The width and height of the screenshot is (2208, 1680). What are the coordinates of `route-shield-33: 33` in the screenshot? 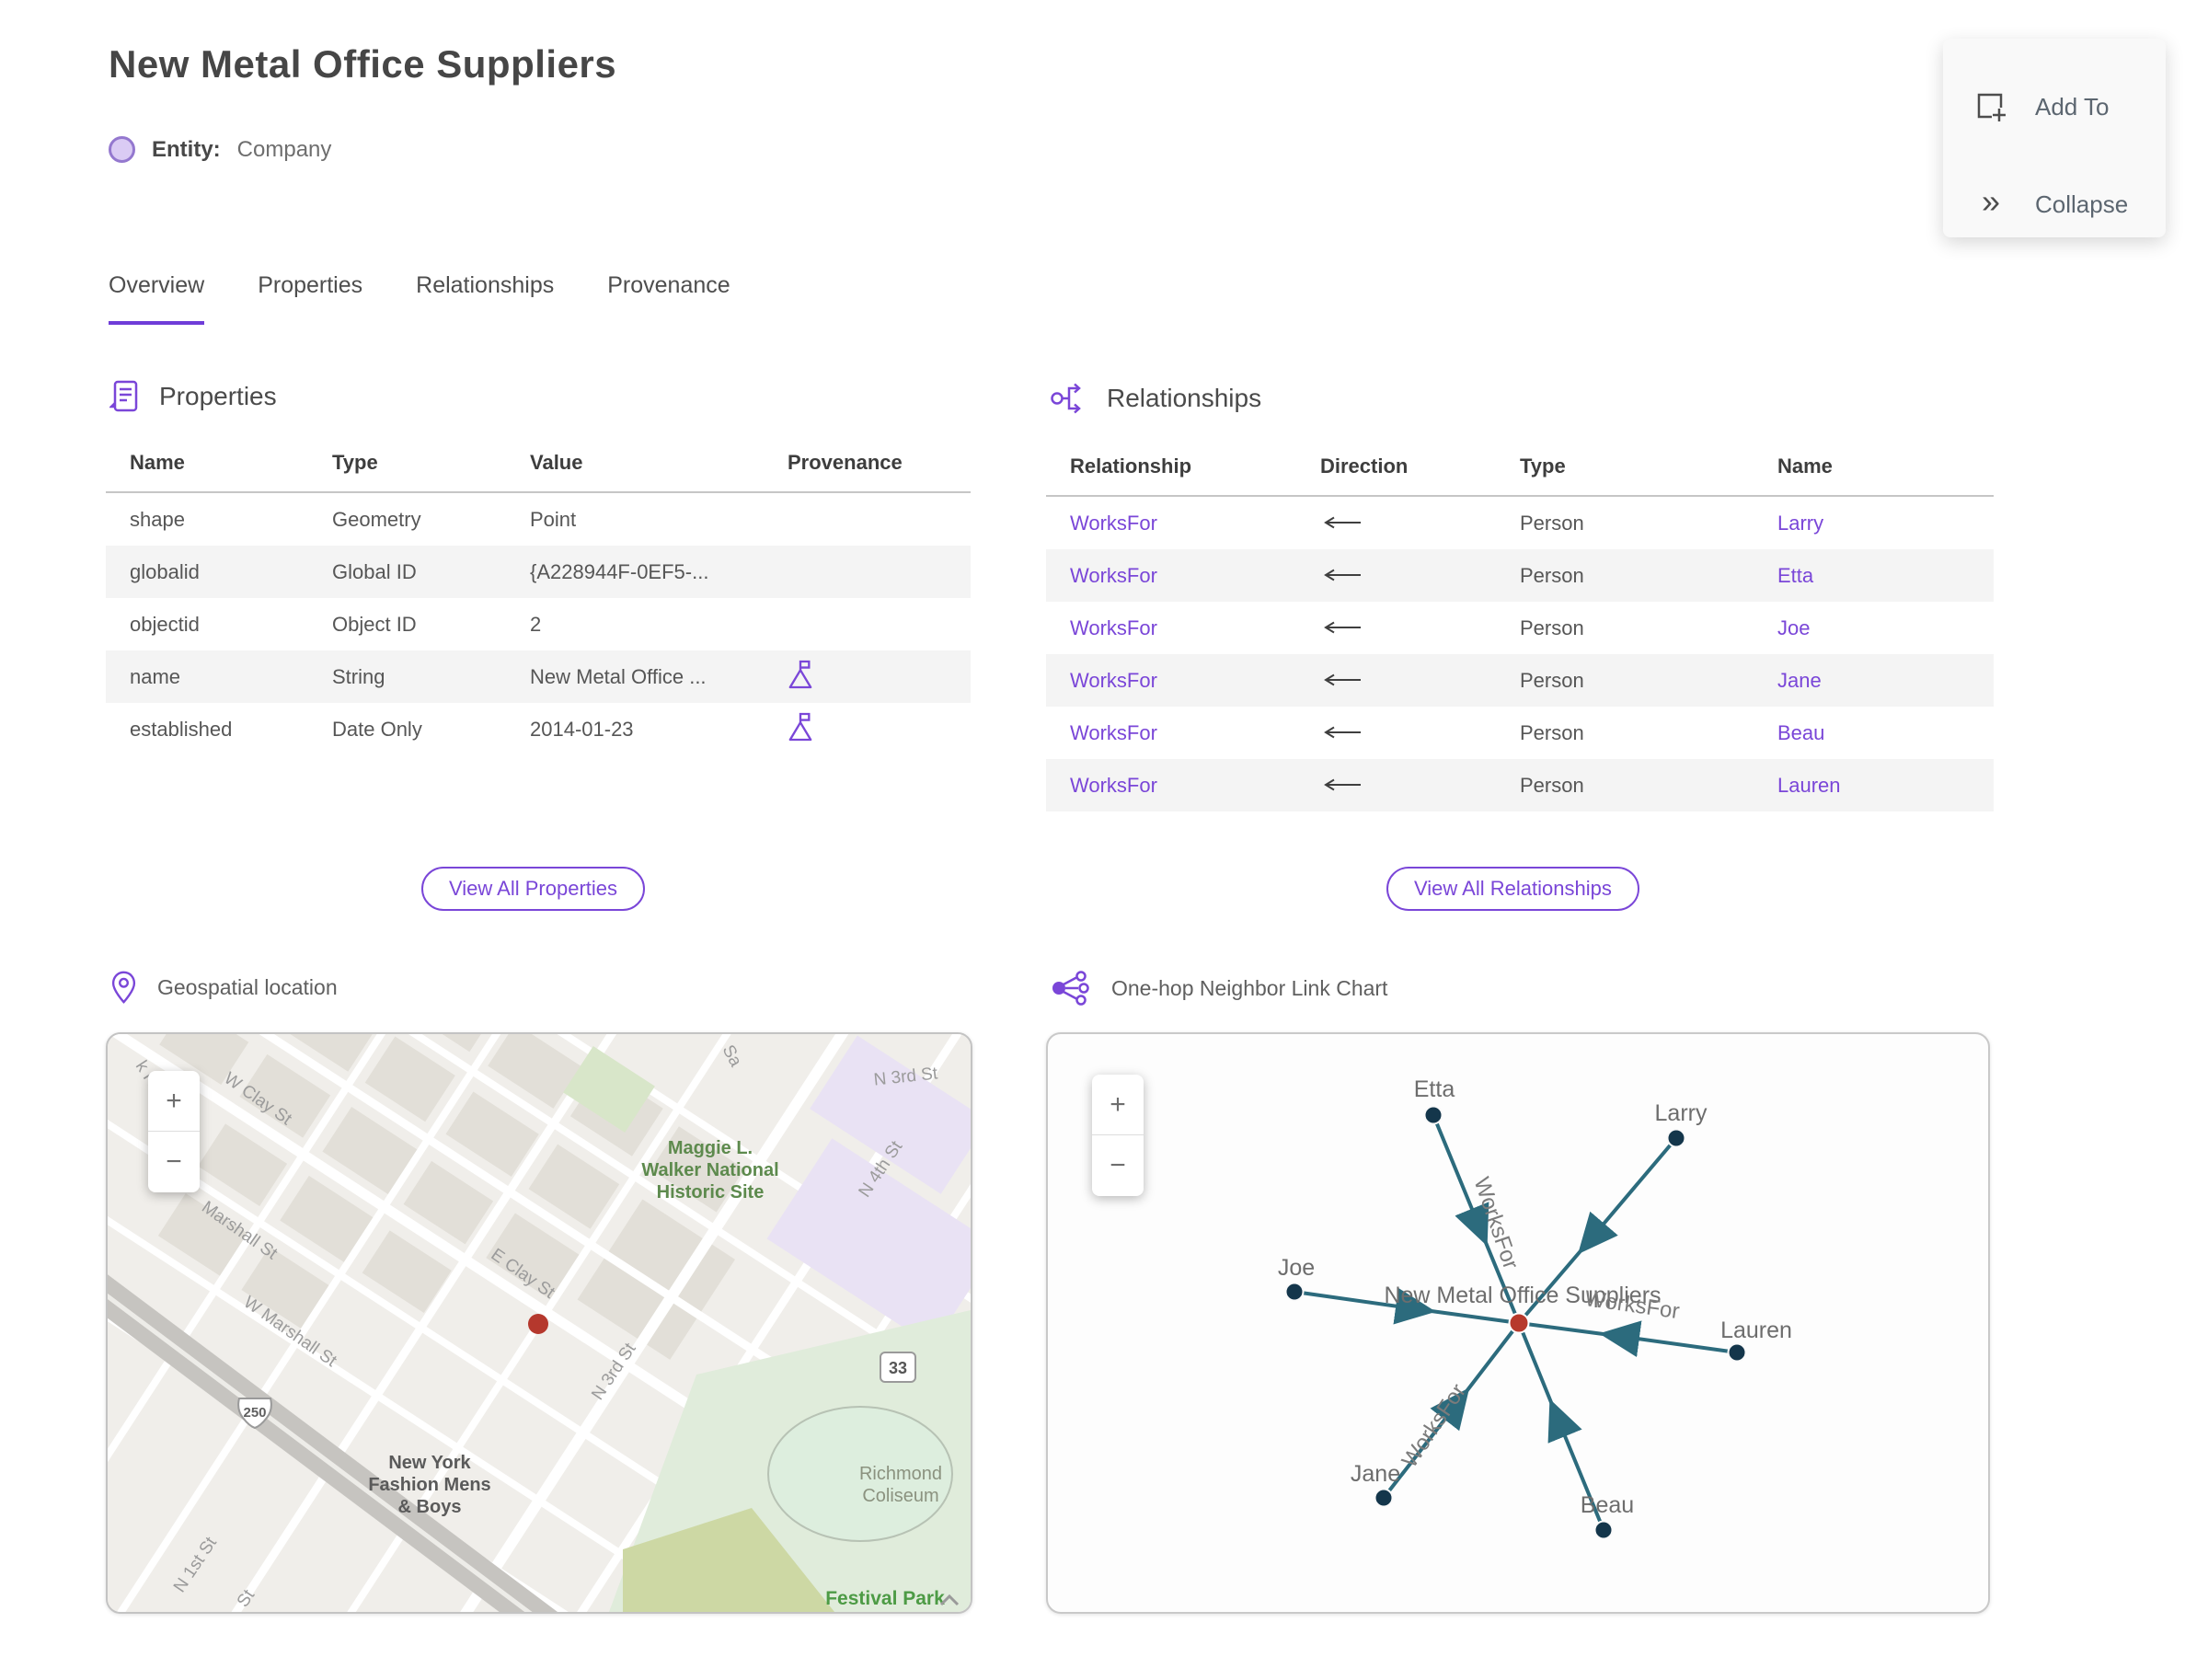 It's located at (898, 1367).